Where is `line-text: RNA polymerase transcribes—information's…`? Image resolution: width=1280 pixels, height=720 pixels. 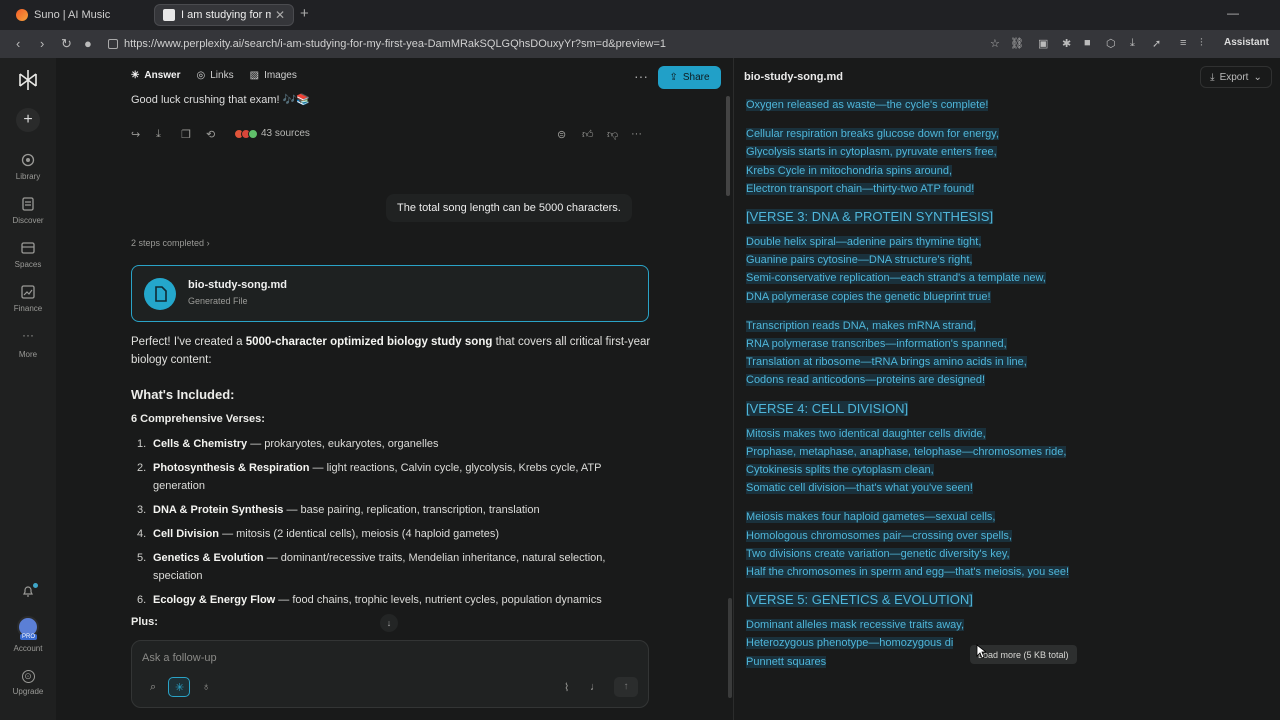
line-text: RNA polymerase transcribes—information's… is located at coordinates (876, 344).